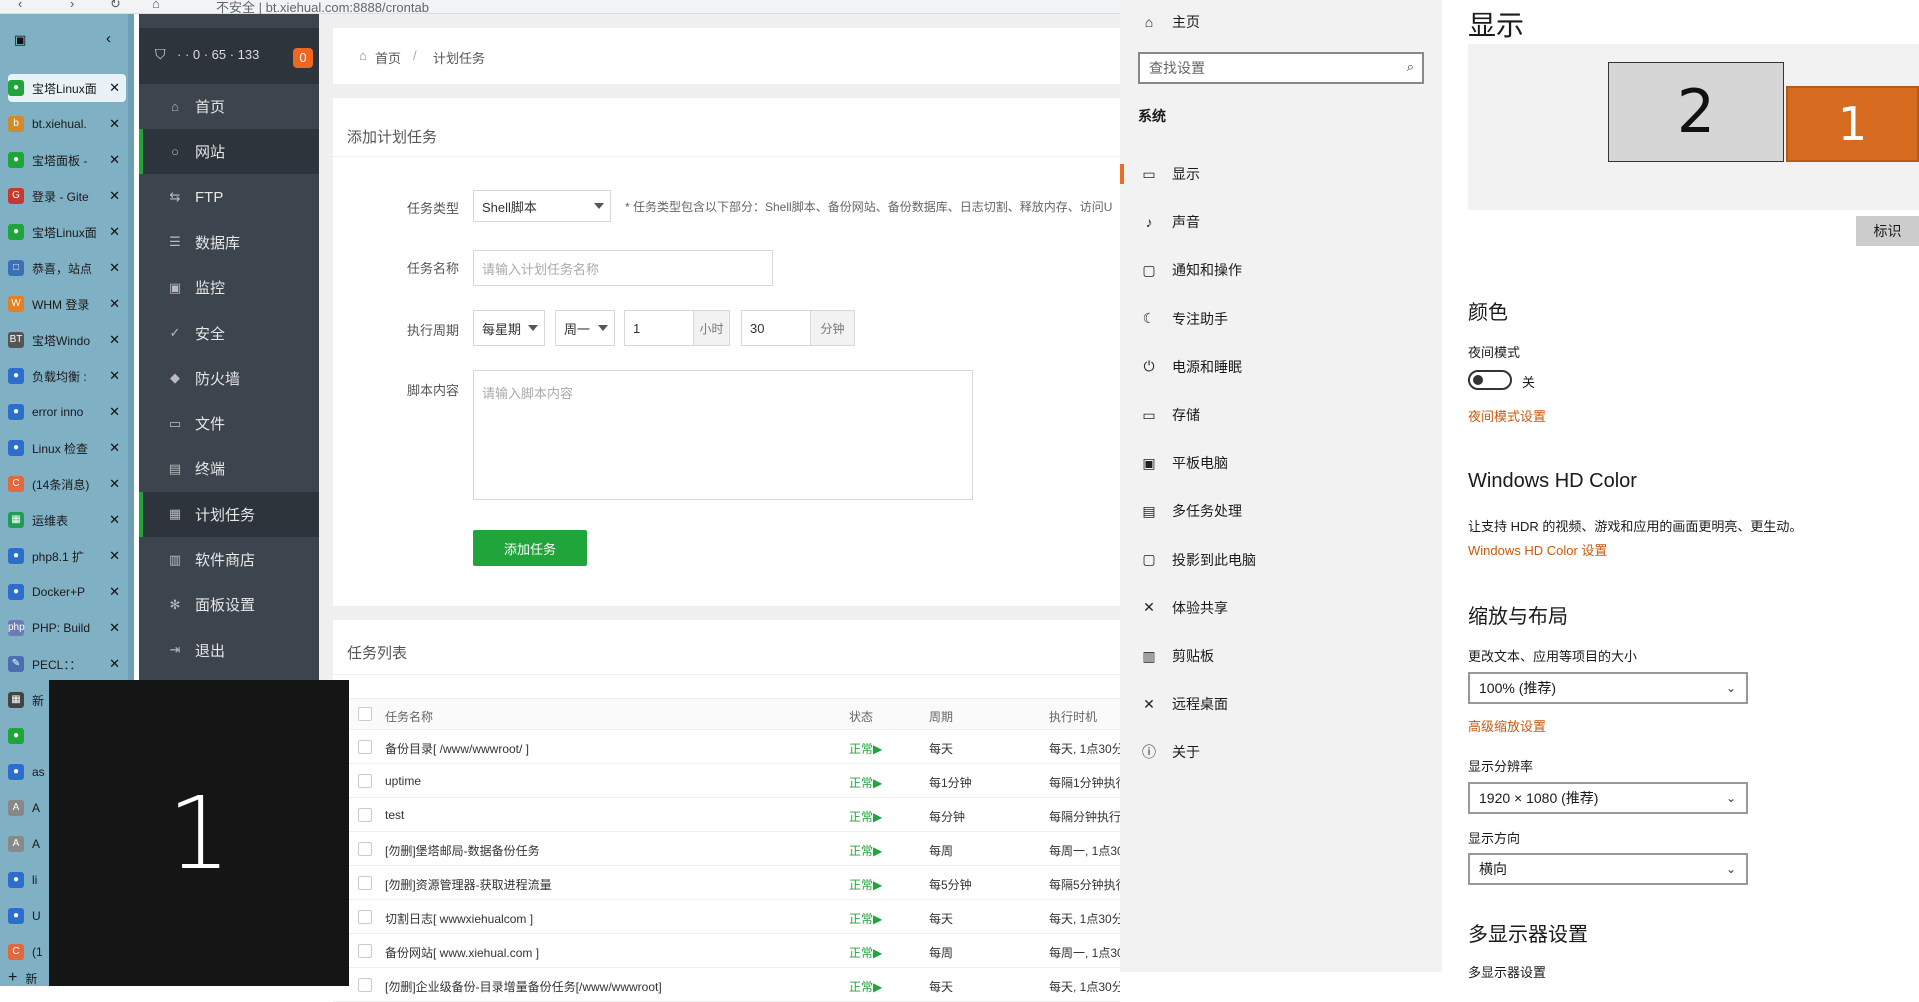 The width and height of the screenshot is (1919, 1002). What do you see at coordinates (229, 423) in the screenshot?
I see `sidebar-item: ▭ 文件` at bounding box center [229, 423].